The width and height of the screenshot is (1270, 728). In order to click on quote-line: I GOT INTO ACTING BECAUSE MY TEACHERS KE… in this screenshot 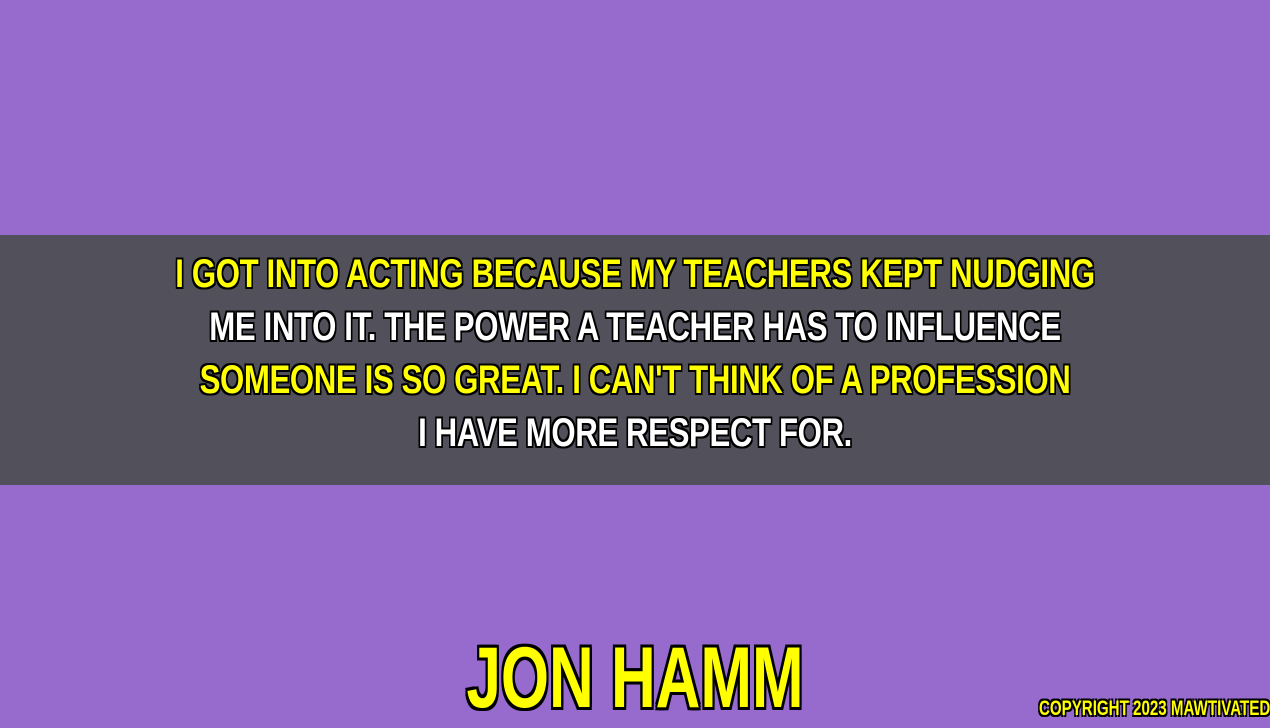, I will do `click(635, 274)`.